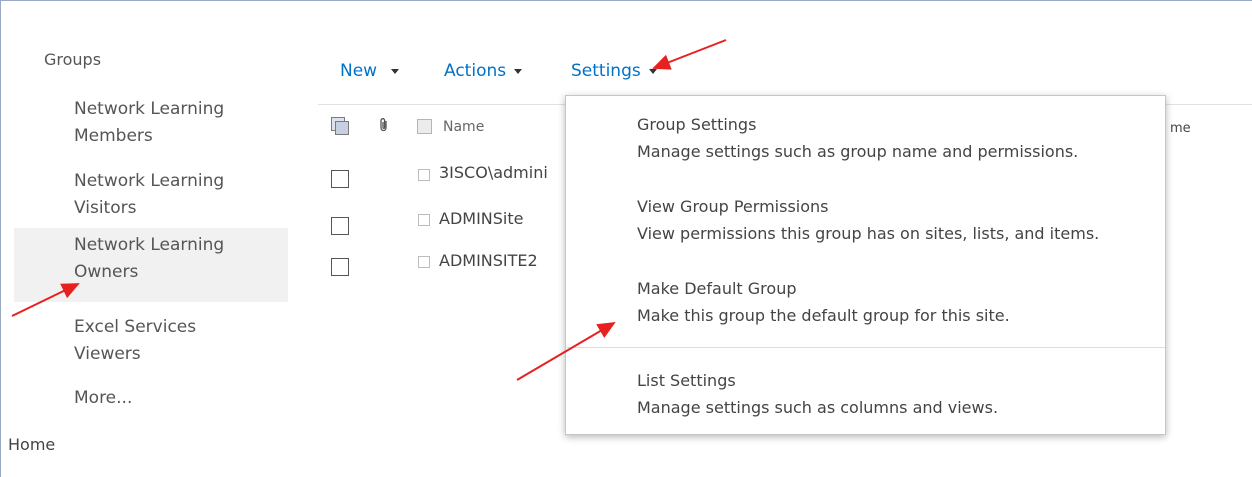  I want to click on settings-menu-button: Settings, so click(614, 71).